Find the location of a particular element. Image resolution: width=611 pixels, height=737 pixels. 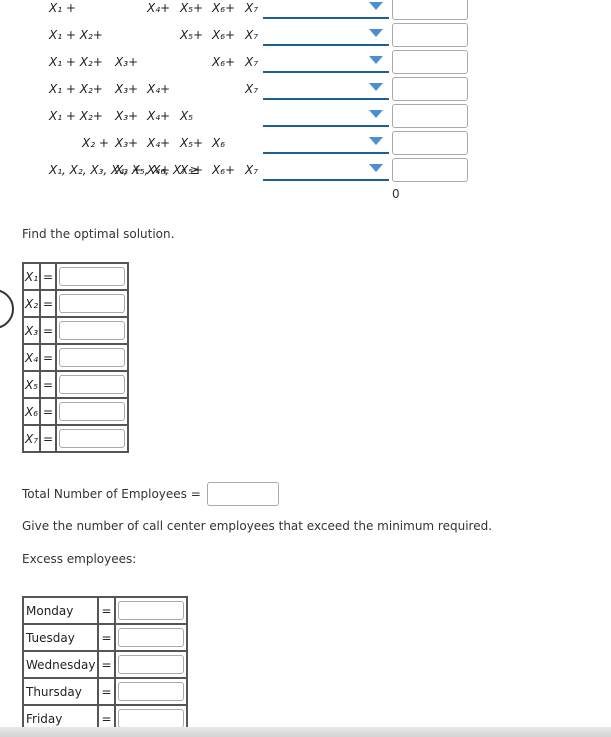

nonnegativity-vars: X₁, X₂, X₃, X₄, X₅, X₆, X₇ ≥ is located at coordinates (124, 170).